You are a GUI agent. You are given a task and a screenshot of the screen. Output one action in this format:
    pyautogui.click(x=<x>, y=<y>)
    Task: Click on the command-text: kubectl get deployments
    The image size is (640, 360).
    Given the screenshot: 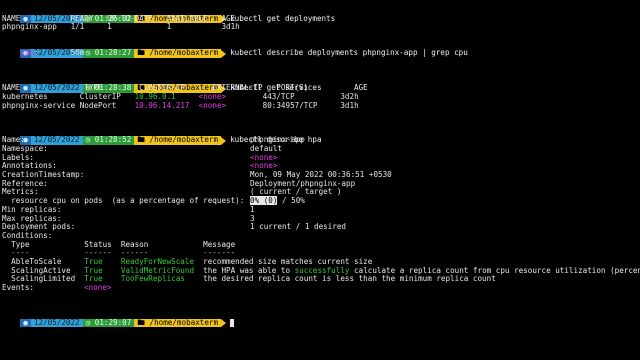 What is the action you would take?
    pyautogui.click(x=283, y=18)
    